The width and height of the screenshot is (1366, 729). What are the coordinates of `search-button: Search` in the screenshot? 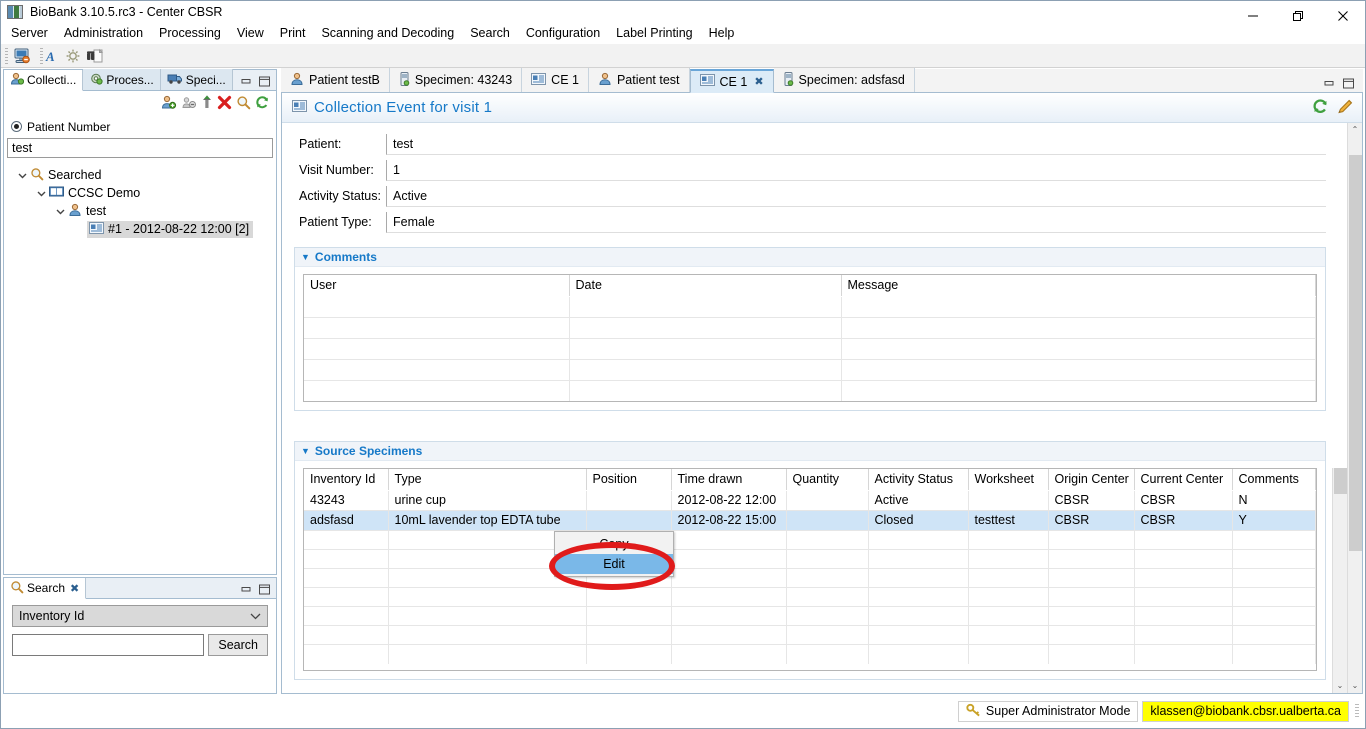 It's located at (238, 645).